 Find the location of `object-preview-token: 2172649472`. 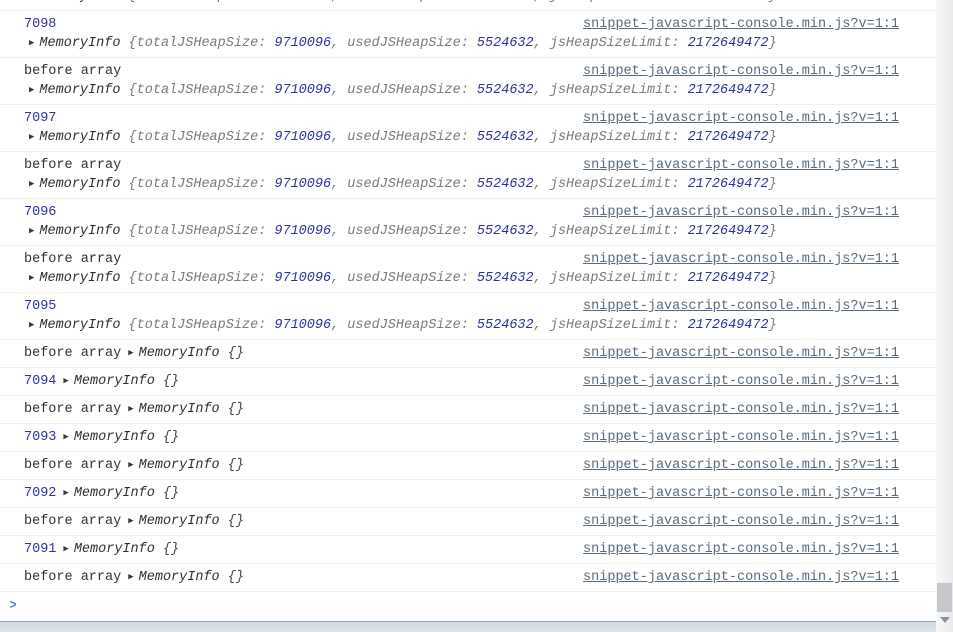

object-preview-token: 2172649472 is located at coordinates (728, 90).